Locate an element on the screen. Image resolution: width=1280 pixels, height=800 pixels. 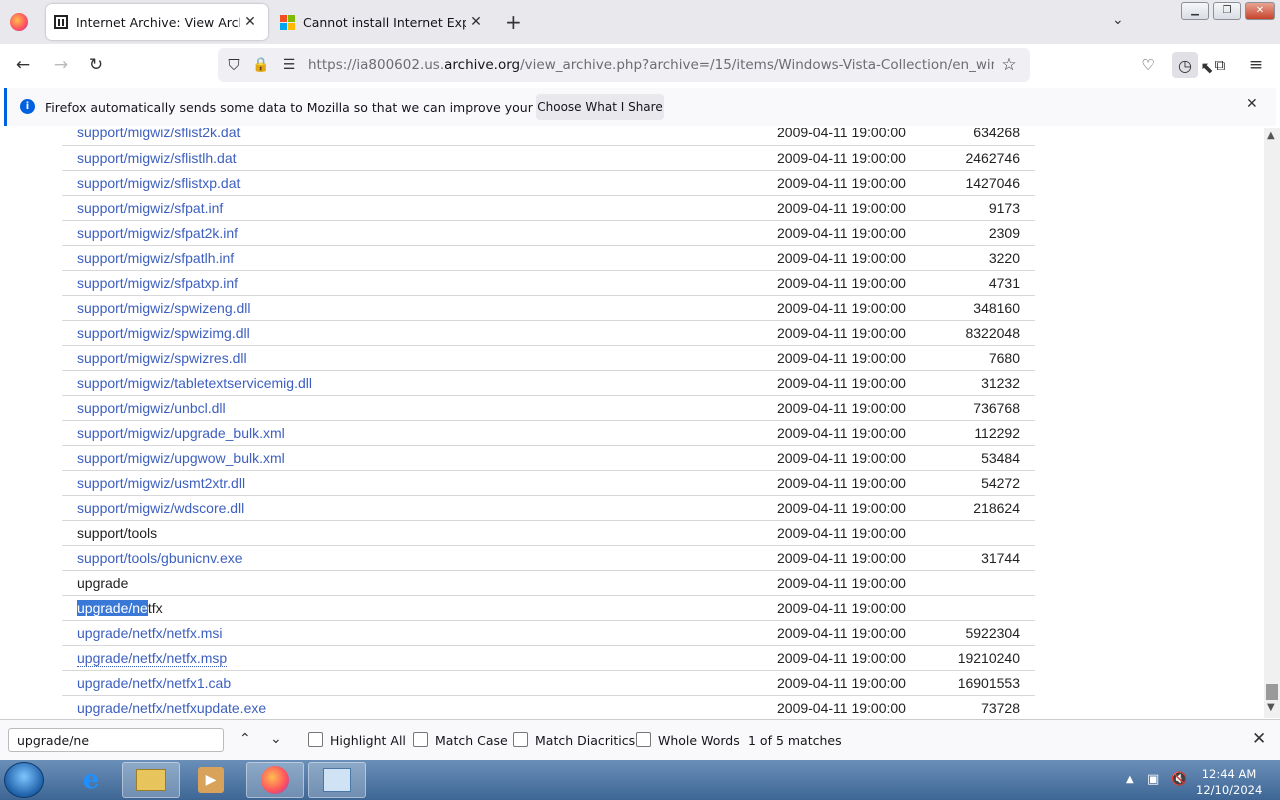
file-link: upgrade/netfx/netfx.msi is located at coordinates (150, 633).